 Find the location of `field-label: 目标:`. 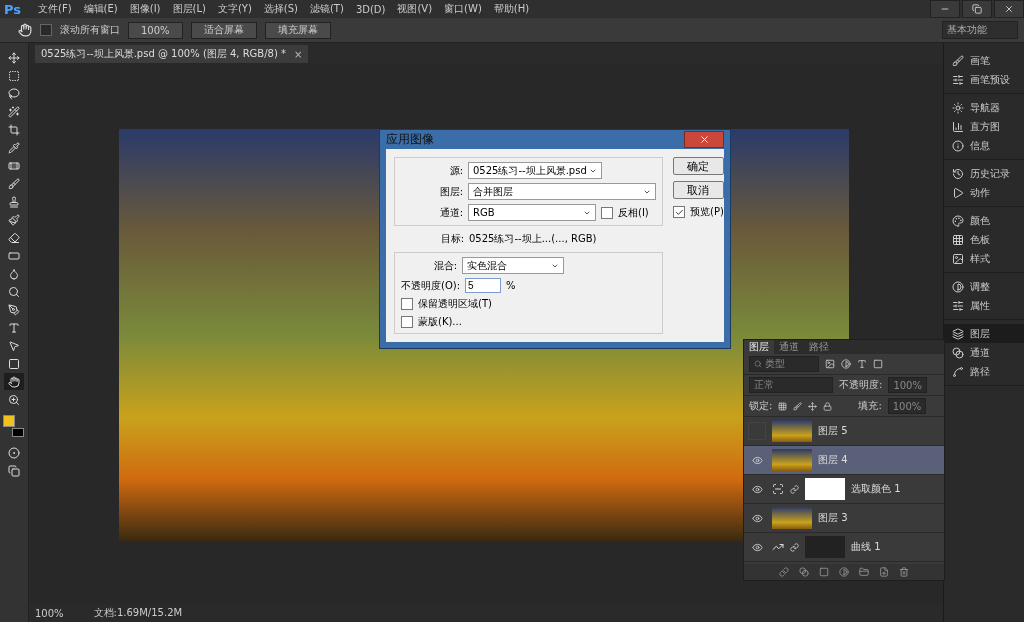

field-label: 目标: is located at coordinates (451, 239).